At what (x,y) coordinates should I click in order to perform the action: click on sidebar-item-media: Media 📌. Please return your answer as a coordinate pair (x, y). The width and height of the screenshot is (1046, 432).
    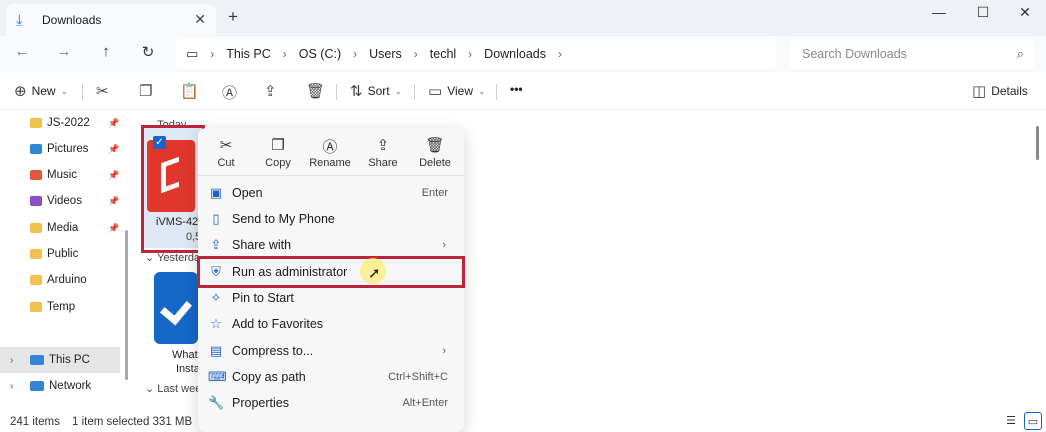
    Looking at the image, I should click on (62, 228).